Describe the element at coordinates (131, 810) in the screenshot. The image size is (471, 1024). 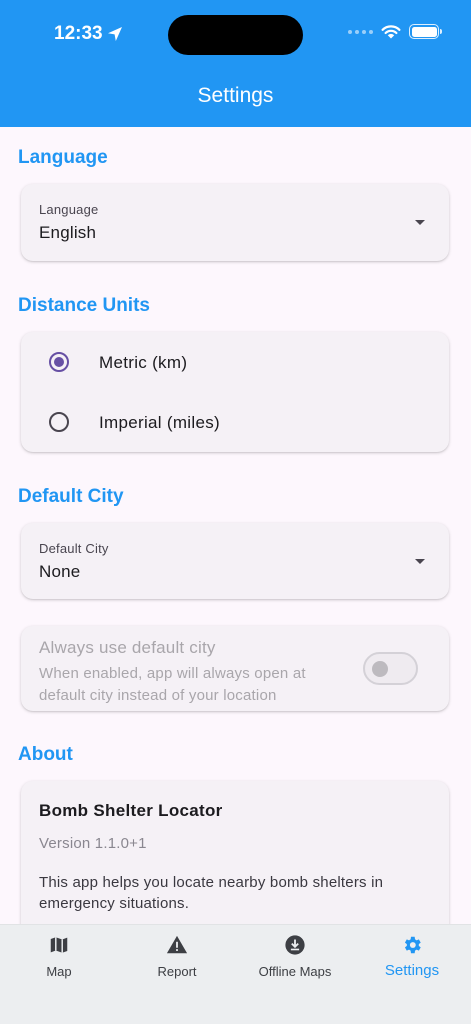
I see `about-app-name: Bomb Shelter Locator` at that location.